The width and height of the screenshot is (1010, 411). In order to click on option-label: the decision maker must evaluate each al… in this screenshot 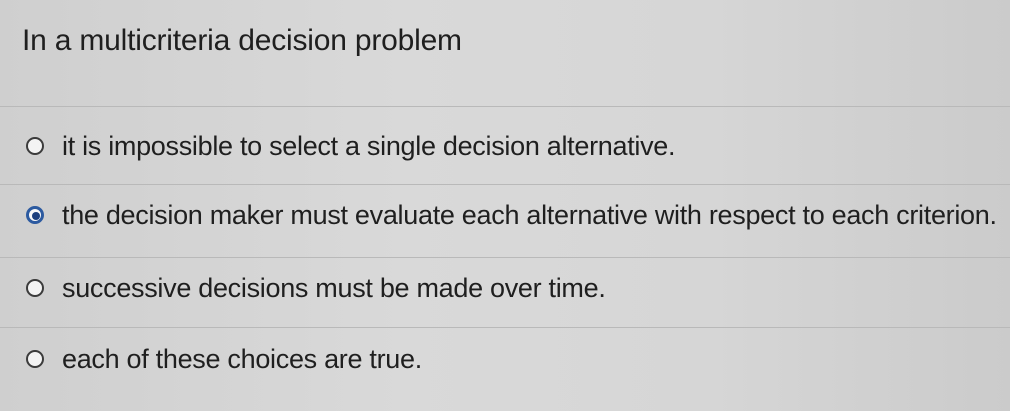, I will do `click(529, 214)`.